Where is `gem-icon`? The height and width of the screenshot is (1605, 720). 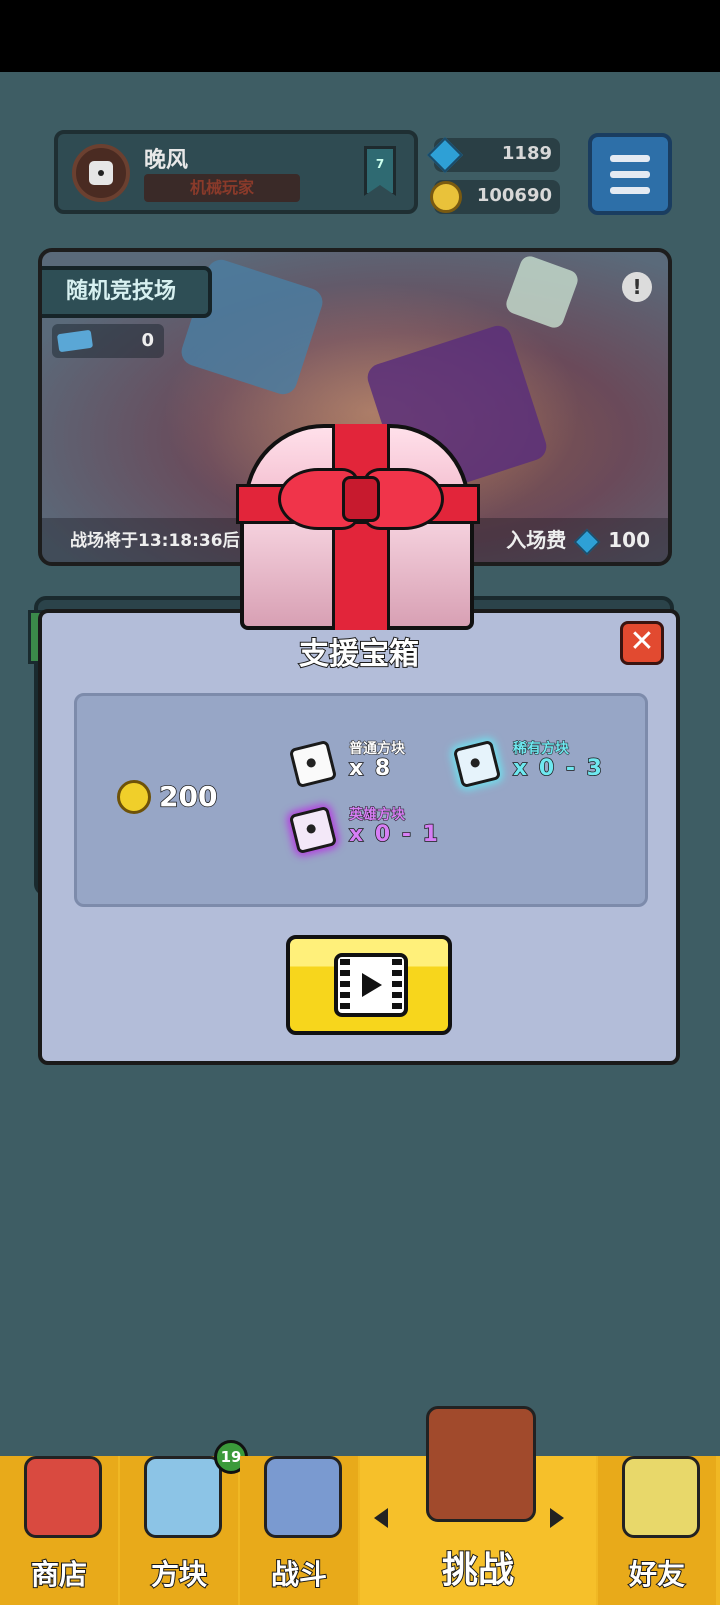 gem-icon is located at coordinates (587, 541).